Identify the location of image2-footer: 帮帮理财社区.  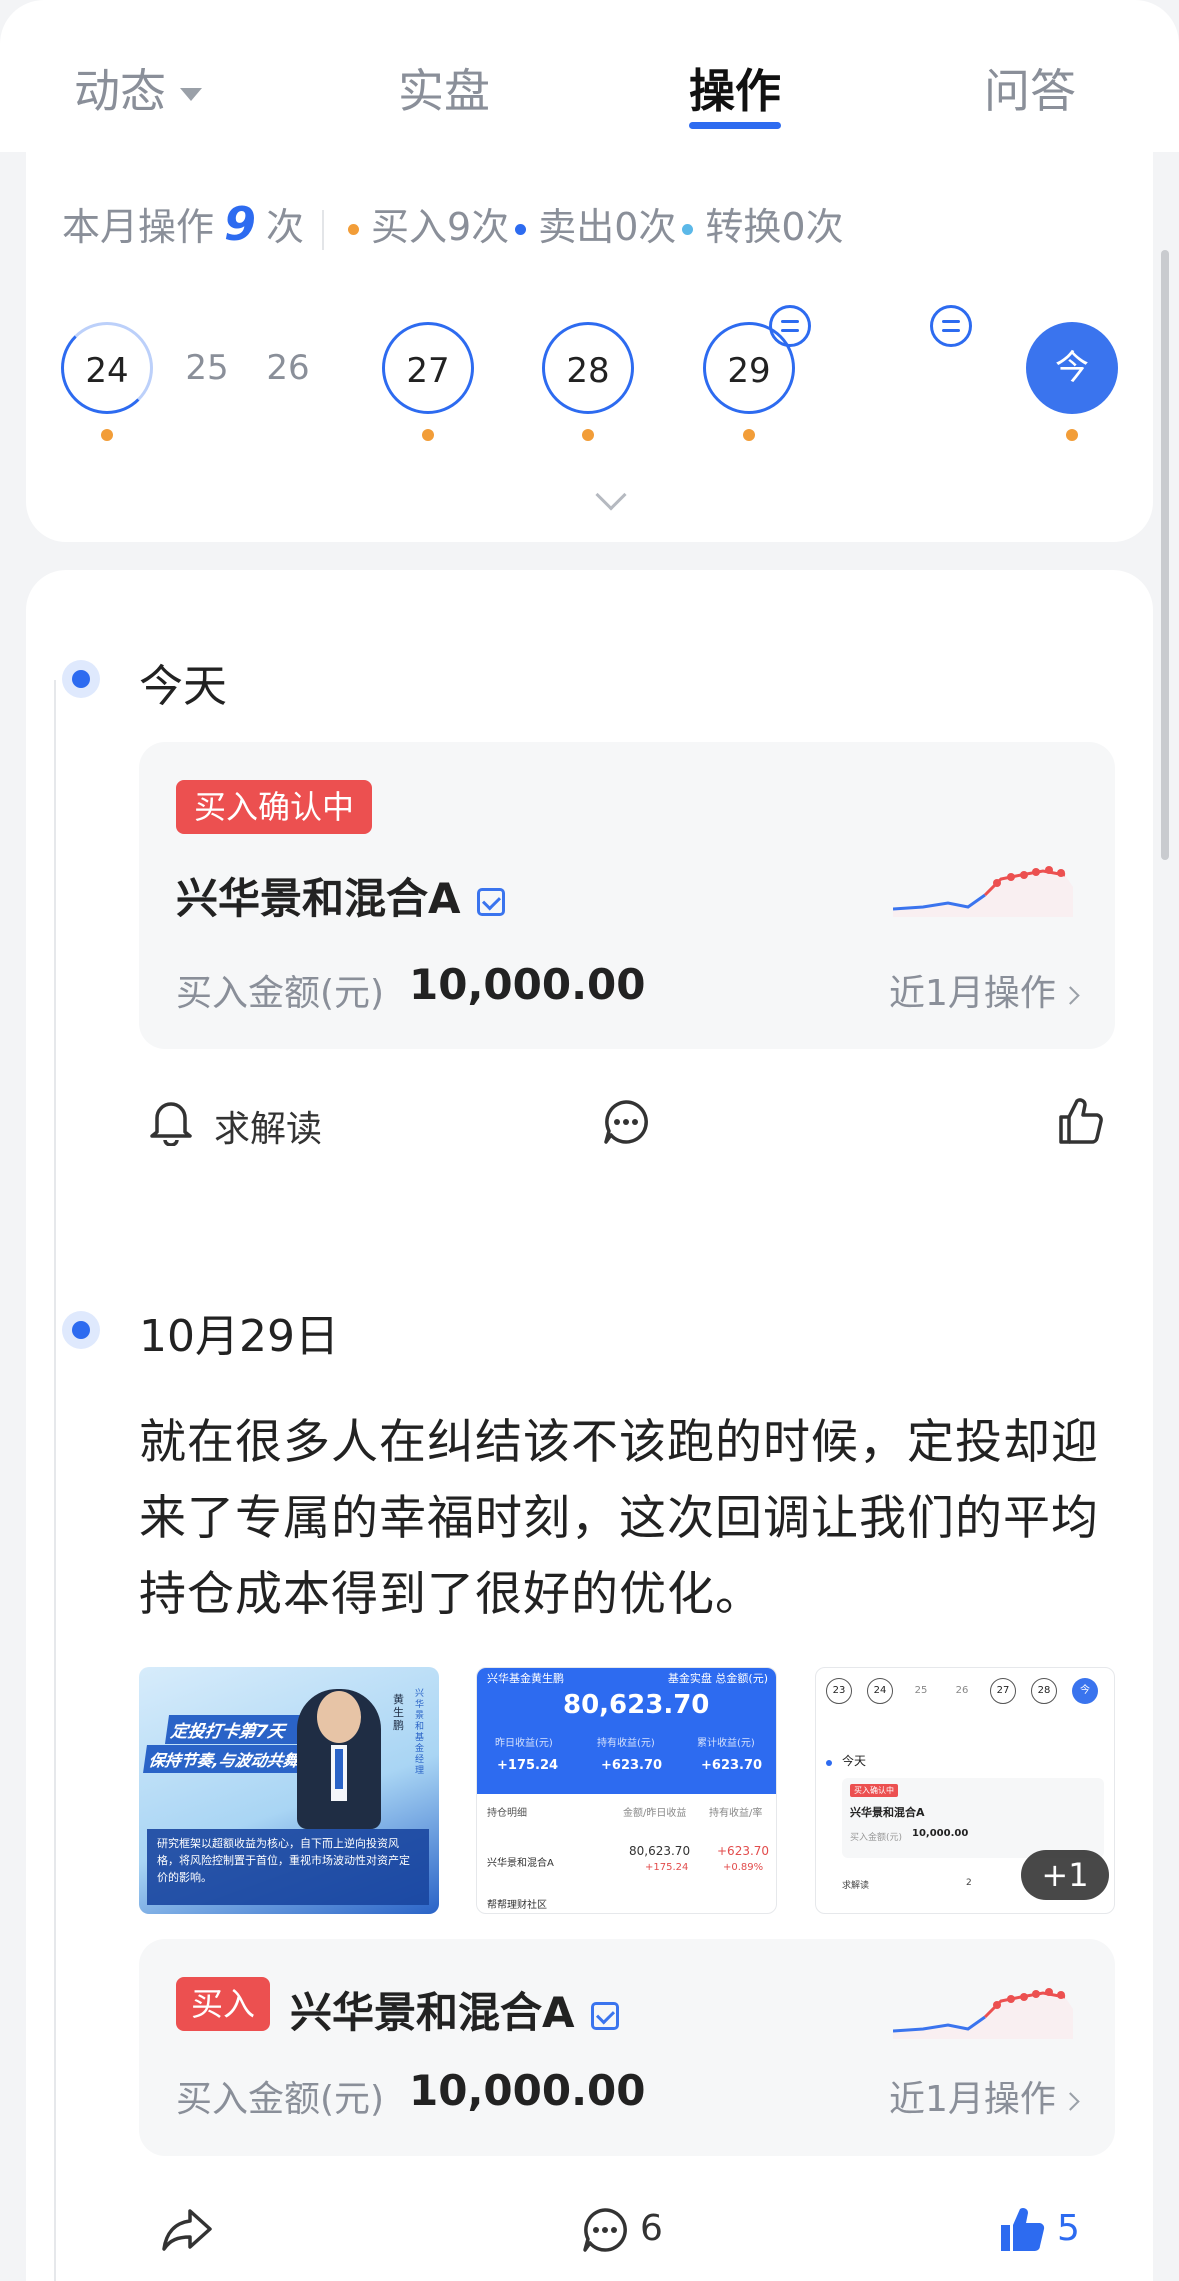
(517, 1905).